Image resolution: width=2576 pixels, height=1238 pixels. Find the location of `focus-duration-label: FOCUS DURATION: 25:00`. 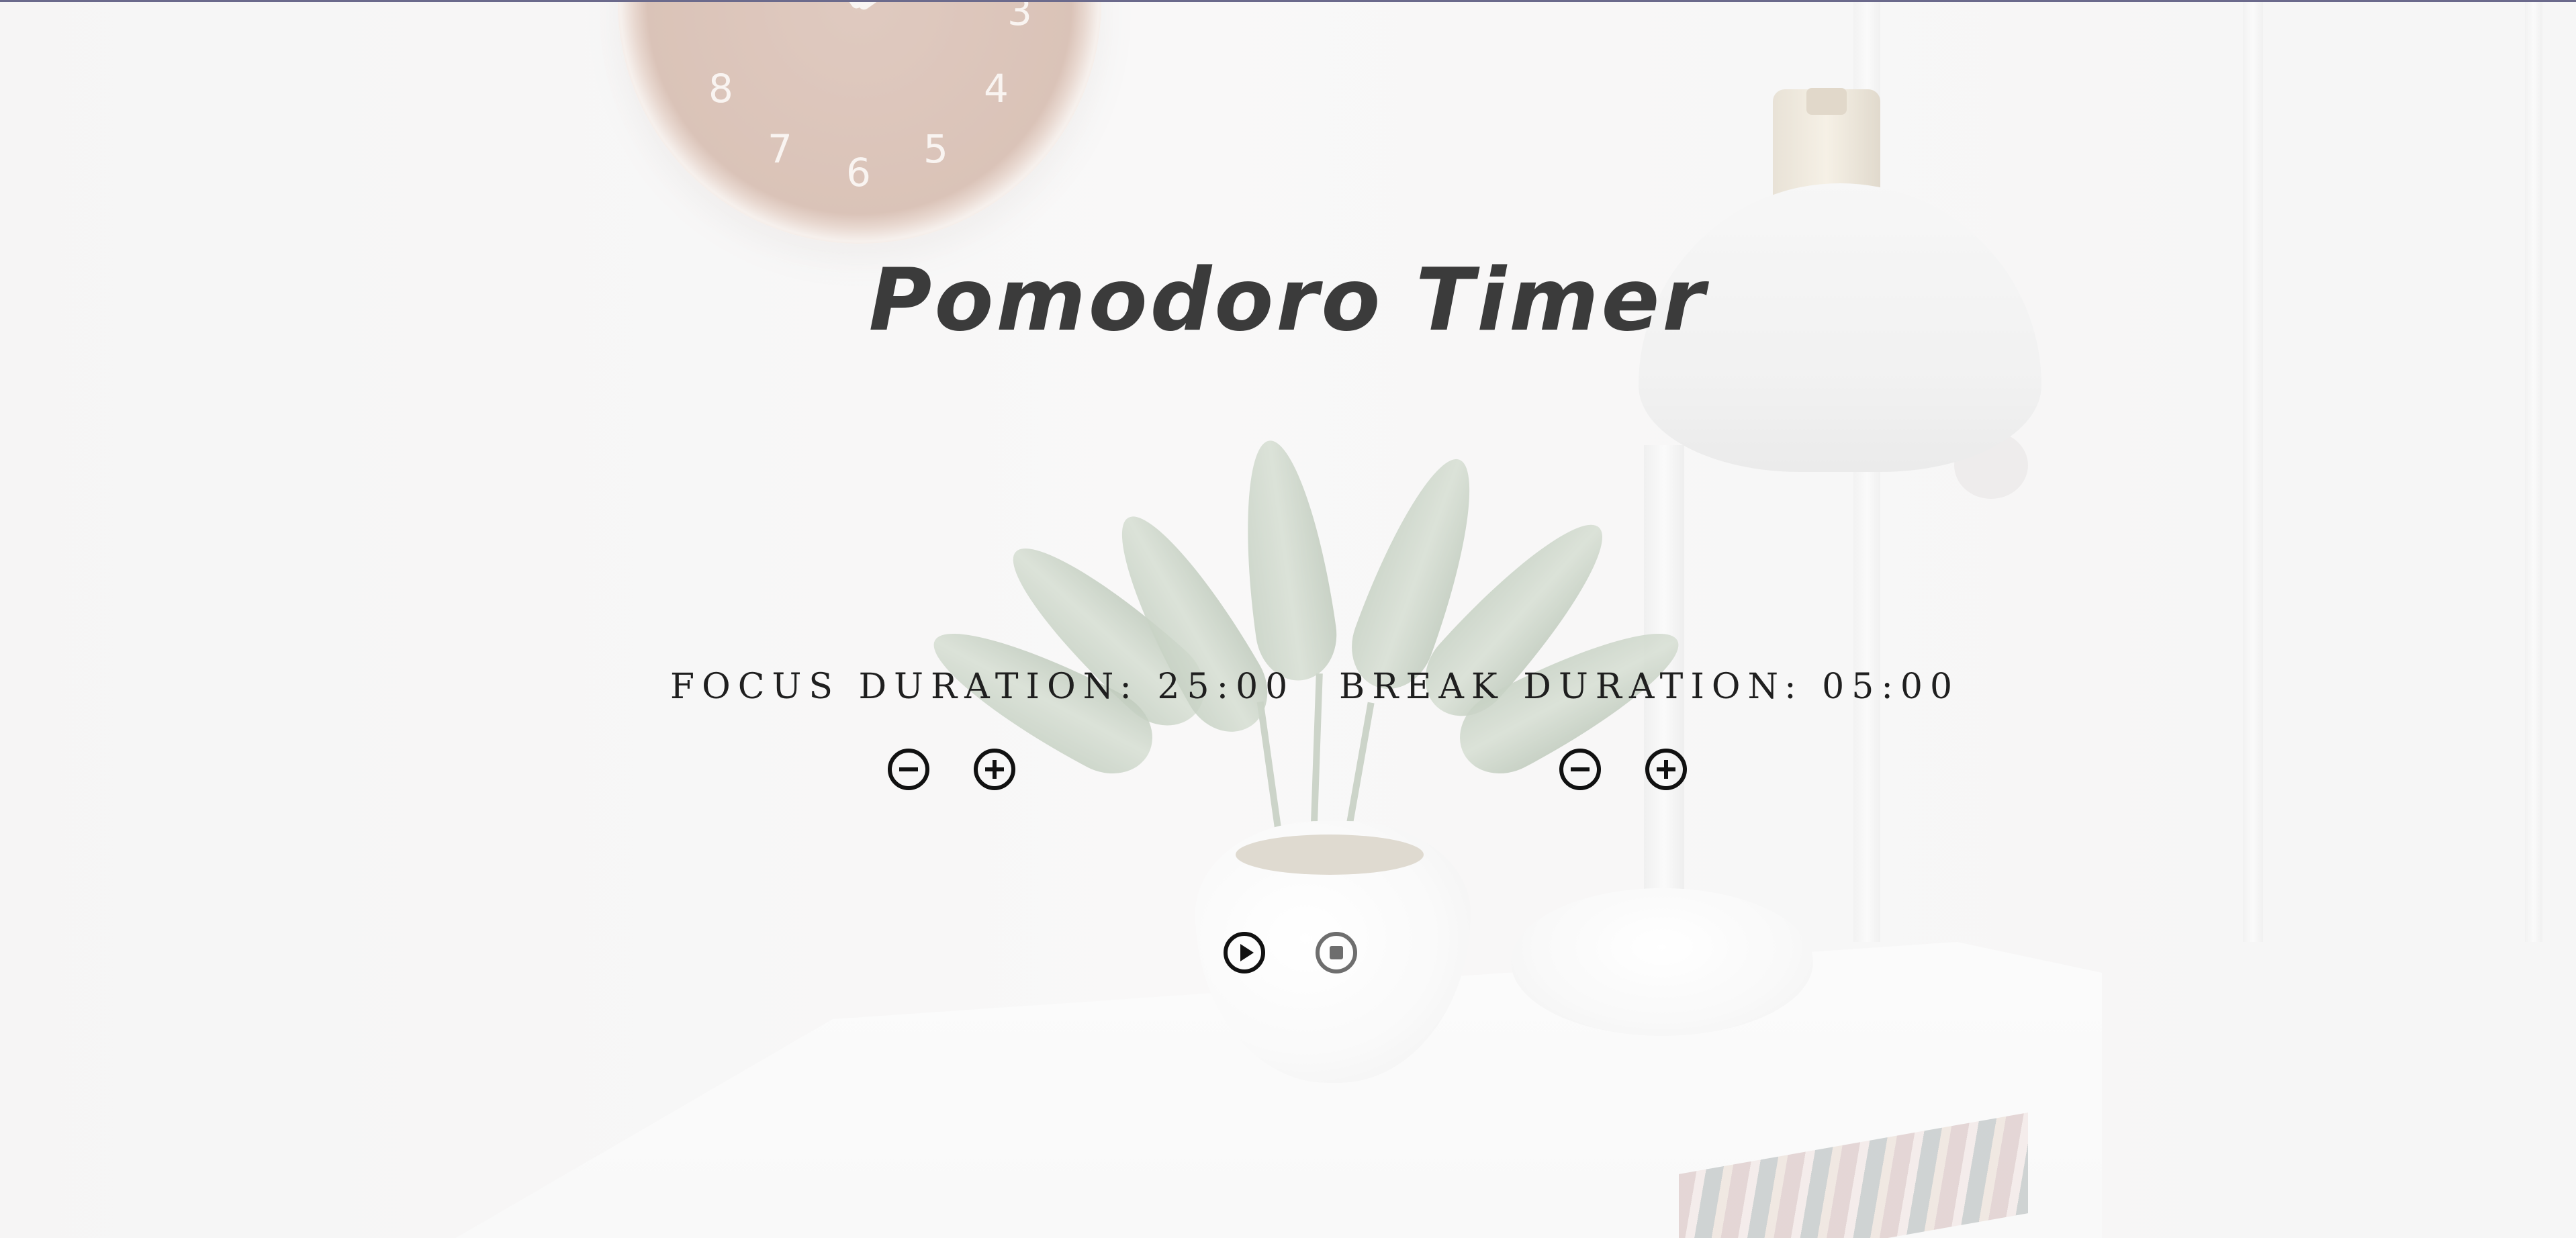

focus-duration-label: FOCUS DURATION: 25:00 is located at coordinates (982, 687).